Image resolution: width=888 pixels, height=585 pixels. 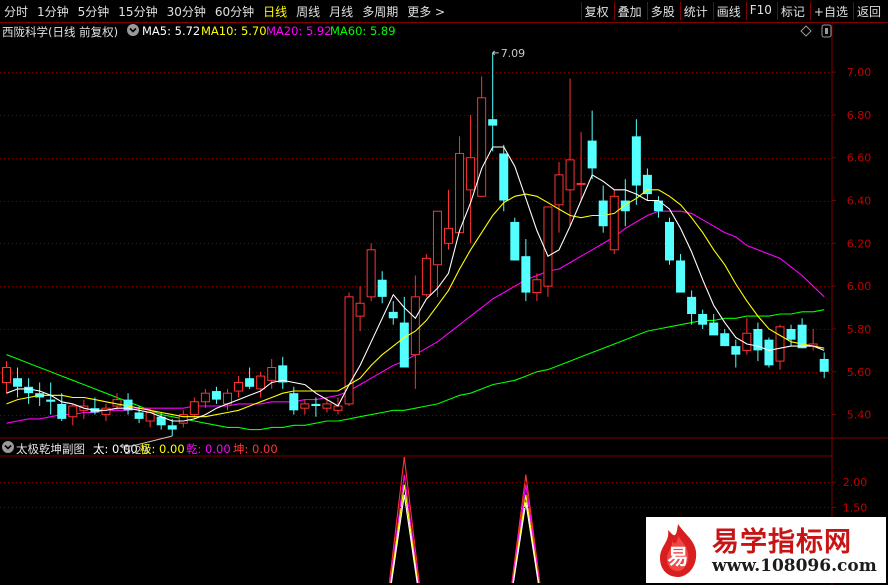 I want to click on site-logo: 易 易学指标网 www.108096.com, so click(x=766, y=550).